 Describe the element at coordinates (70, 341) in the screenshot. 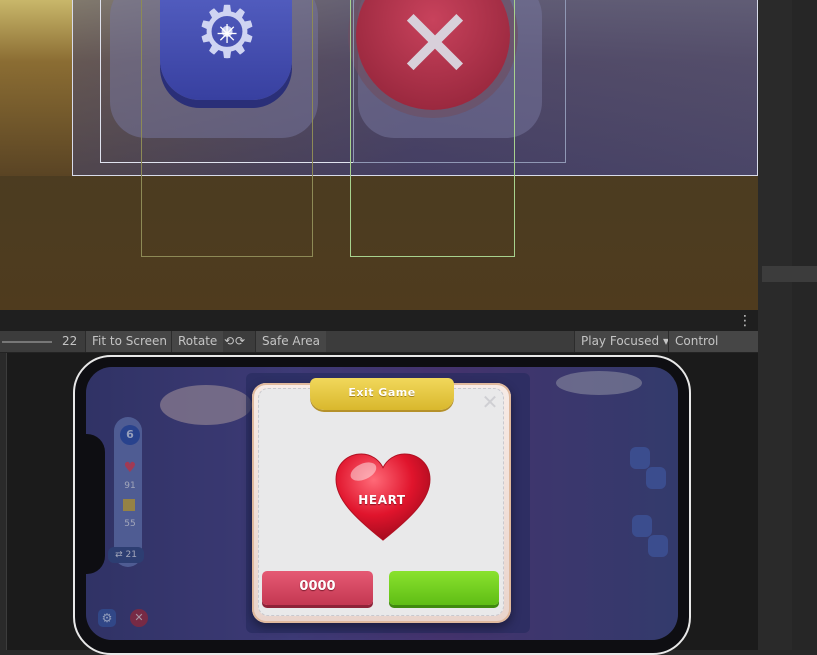

I see `scale-value: 22` at that location.